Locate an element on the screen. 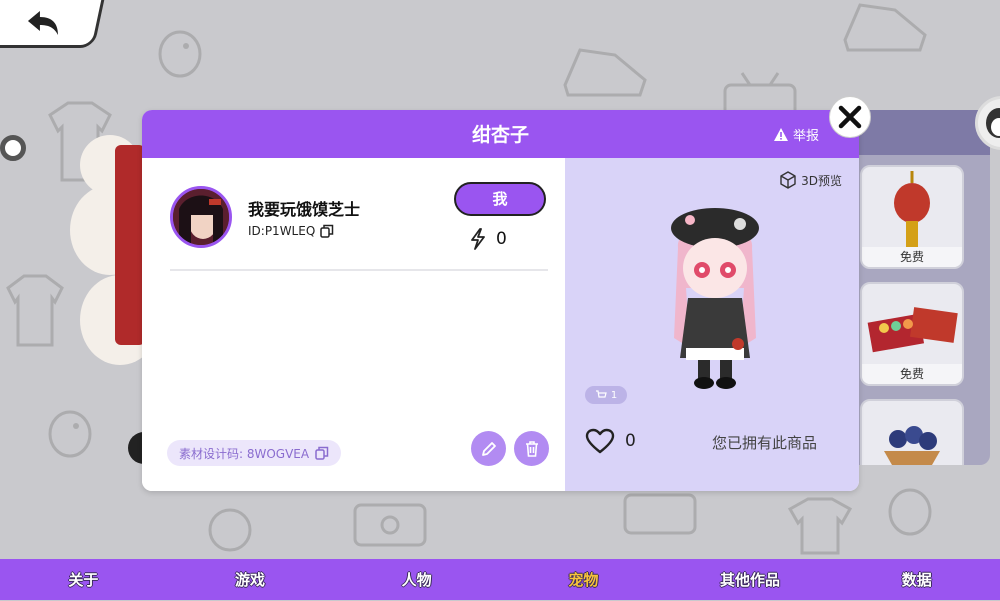  report-button: 举报 is located at coordinates (796, 134).